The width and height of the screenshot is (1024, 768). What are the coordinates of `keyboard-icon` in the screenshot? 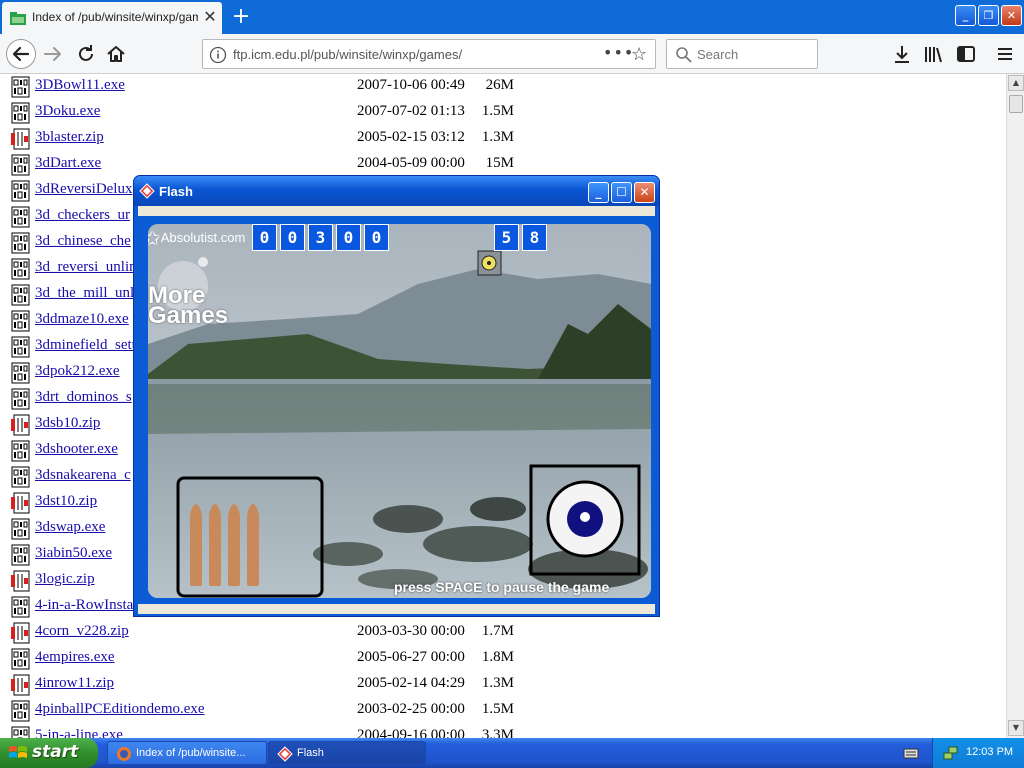 It's located at (911, 753).